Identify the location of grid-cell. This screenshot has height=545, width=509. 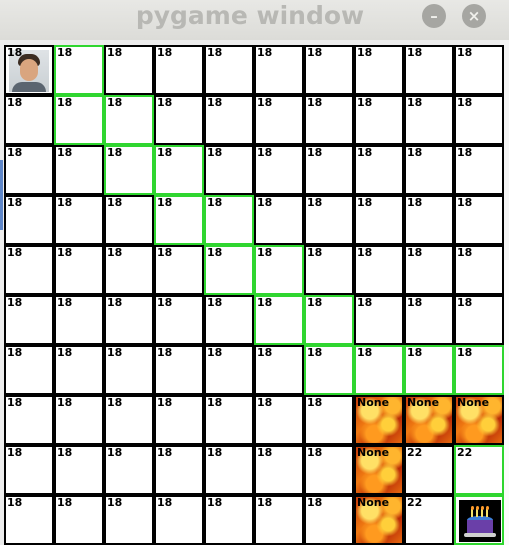
(479, 520).